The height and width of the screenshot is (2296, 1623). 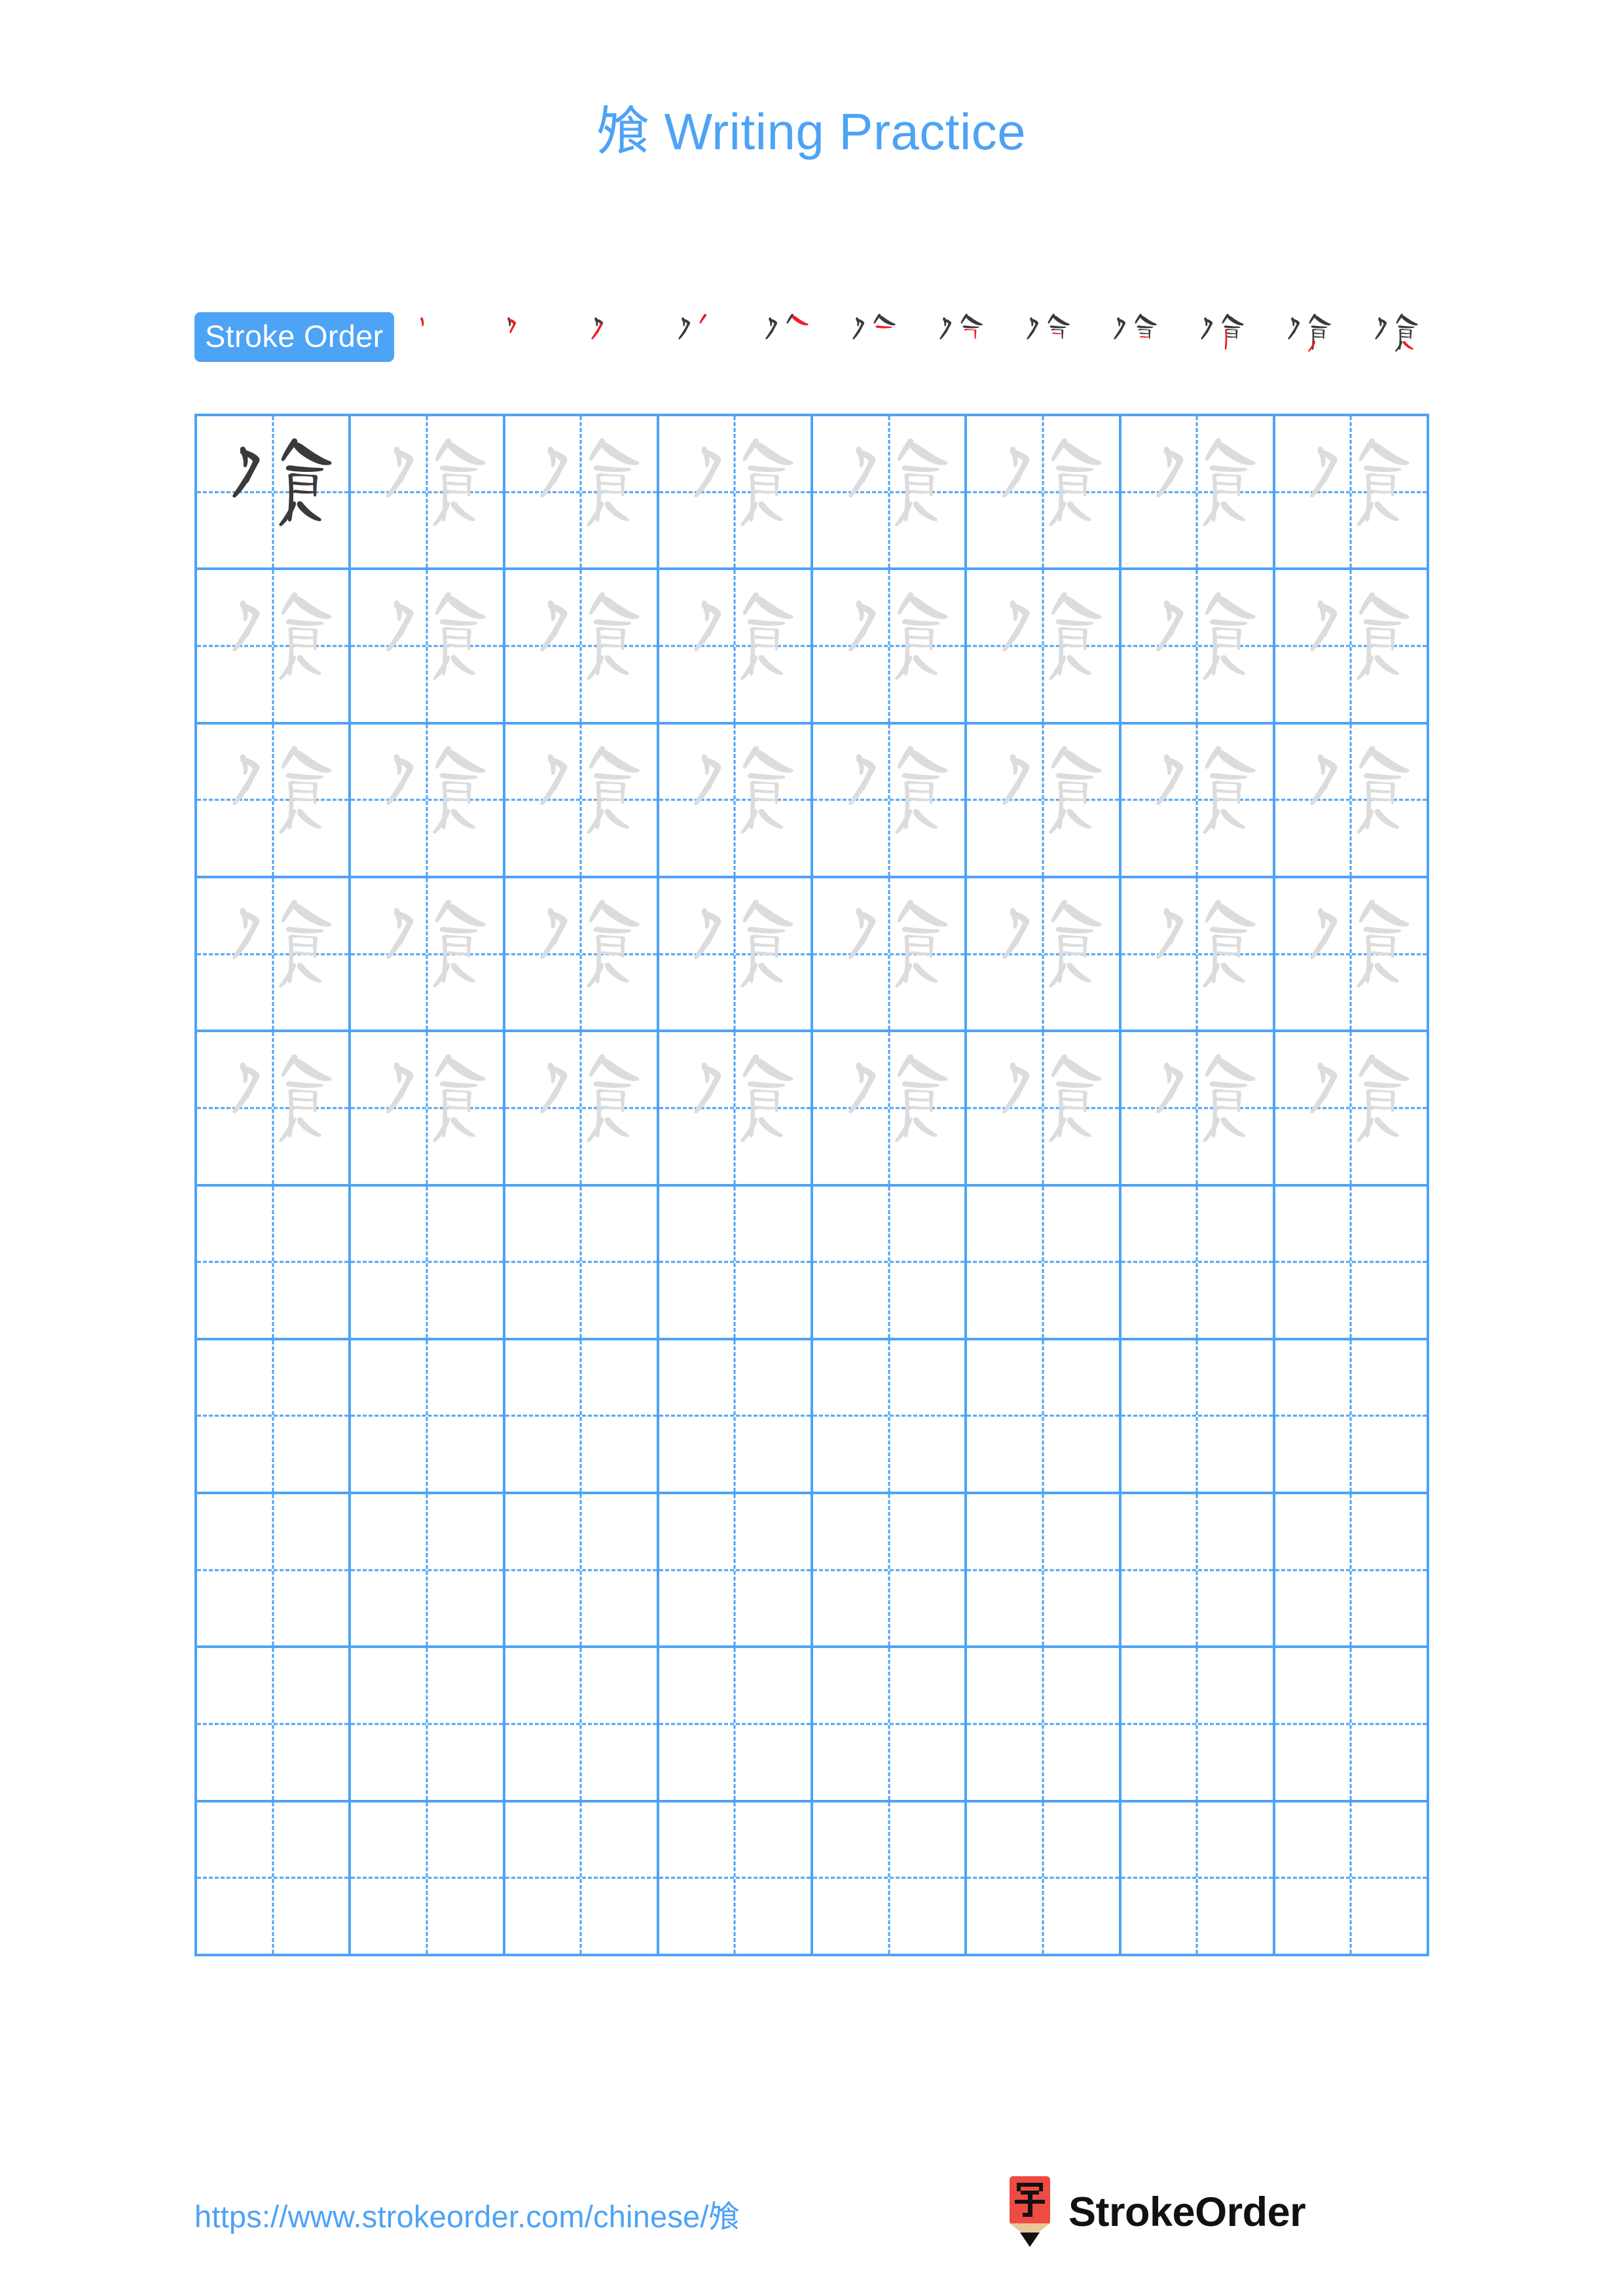 What do you see at coordinates (1044, 801) in the screenshot?
I see `practice-cell-r3-c6` at bounding box center [1044, 801].